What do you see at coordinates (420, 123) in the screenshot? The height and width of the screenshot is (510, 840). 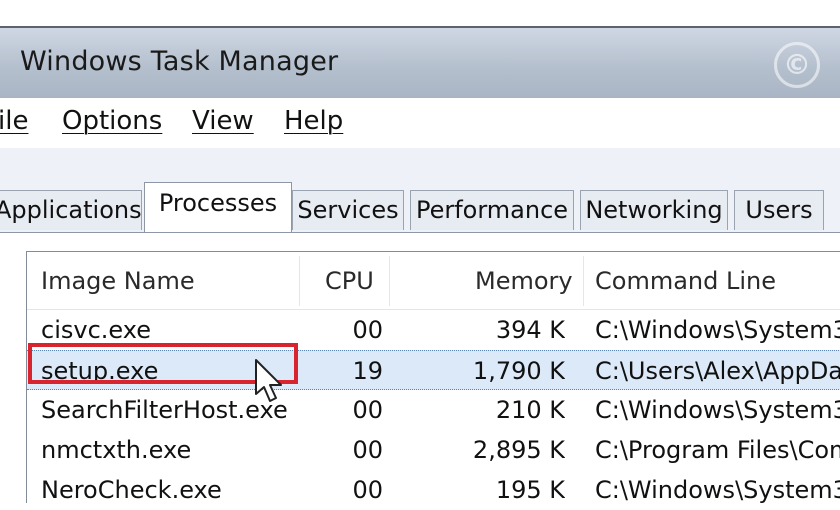 I see `menu-bar: ile Options View Help` at bounding box center [420, 123].